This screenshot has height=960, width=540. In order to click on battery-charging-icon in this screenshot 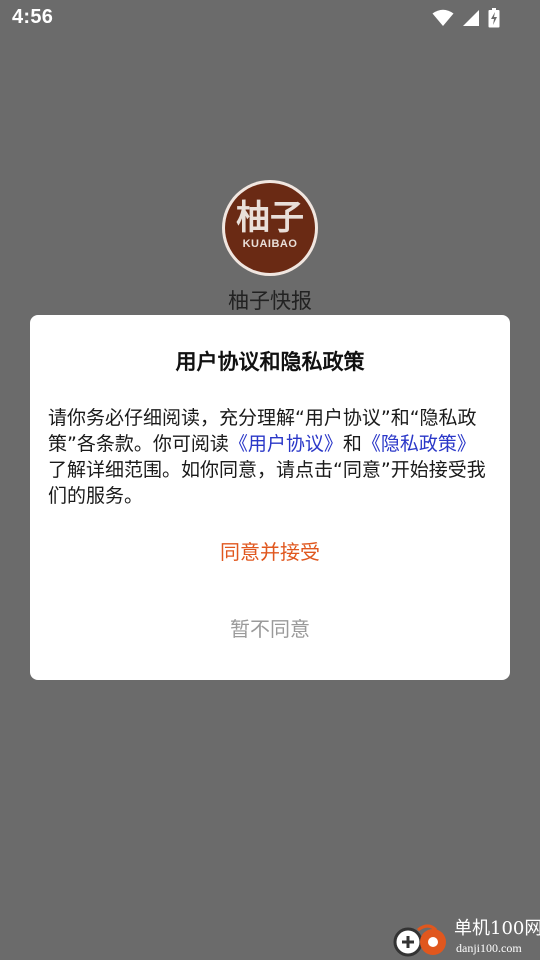, I will do `click(494, 18)`.